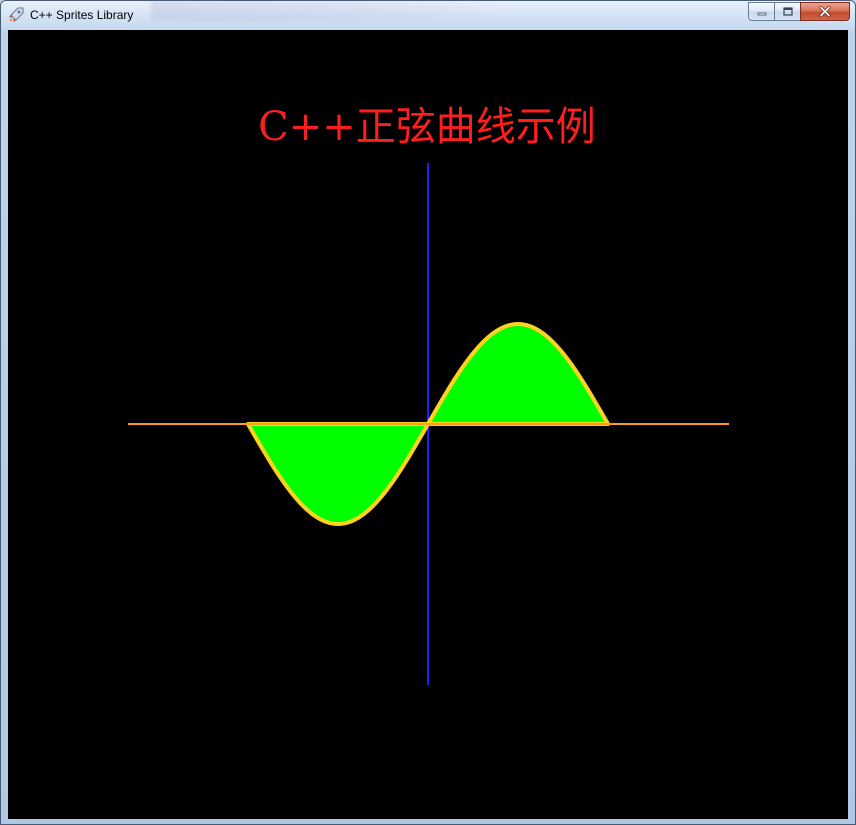 The image size is (856, 825). I want to click on maximize-button, so click(787, 11).